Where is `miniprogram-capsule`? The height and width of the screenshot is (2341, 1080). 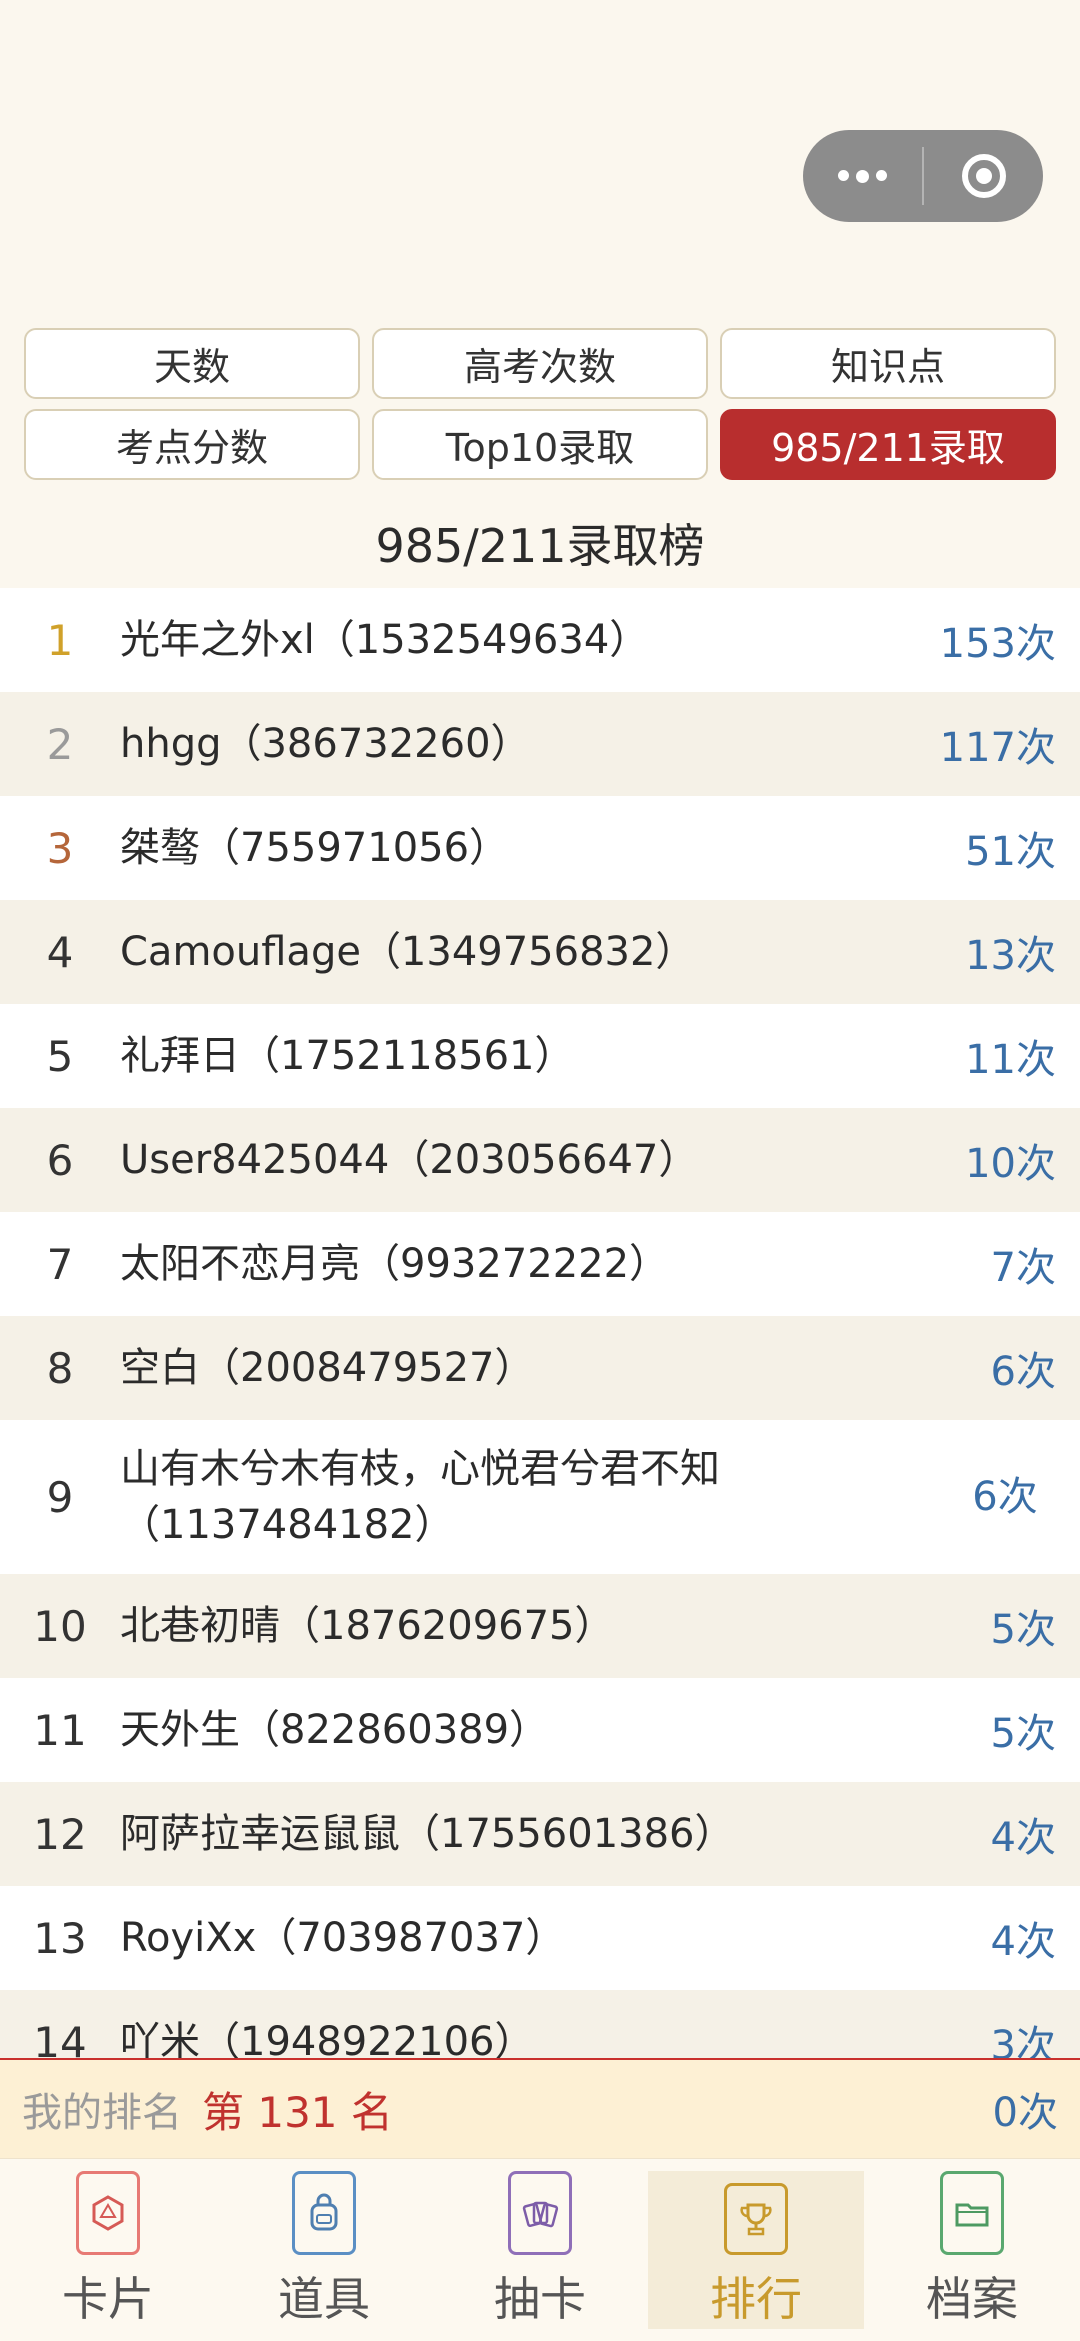 miniprogram-capsule is located at coordinates (923, 176).